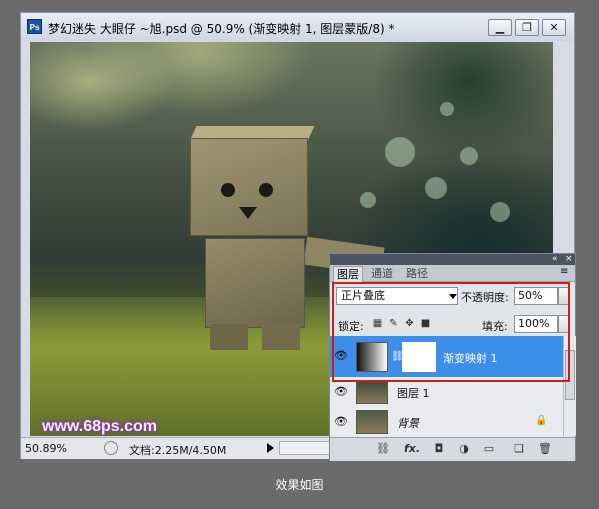  What do you see at coordinates (527, 27) in the screenshot?
I see `restore-button: ❐` at bounding box center [527, 27].